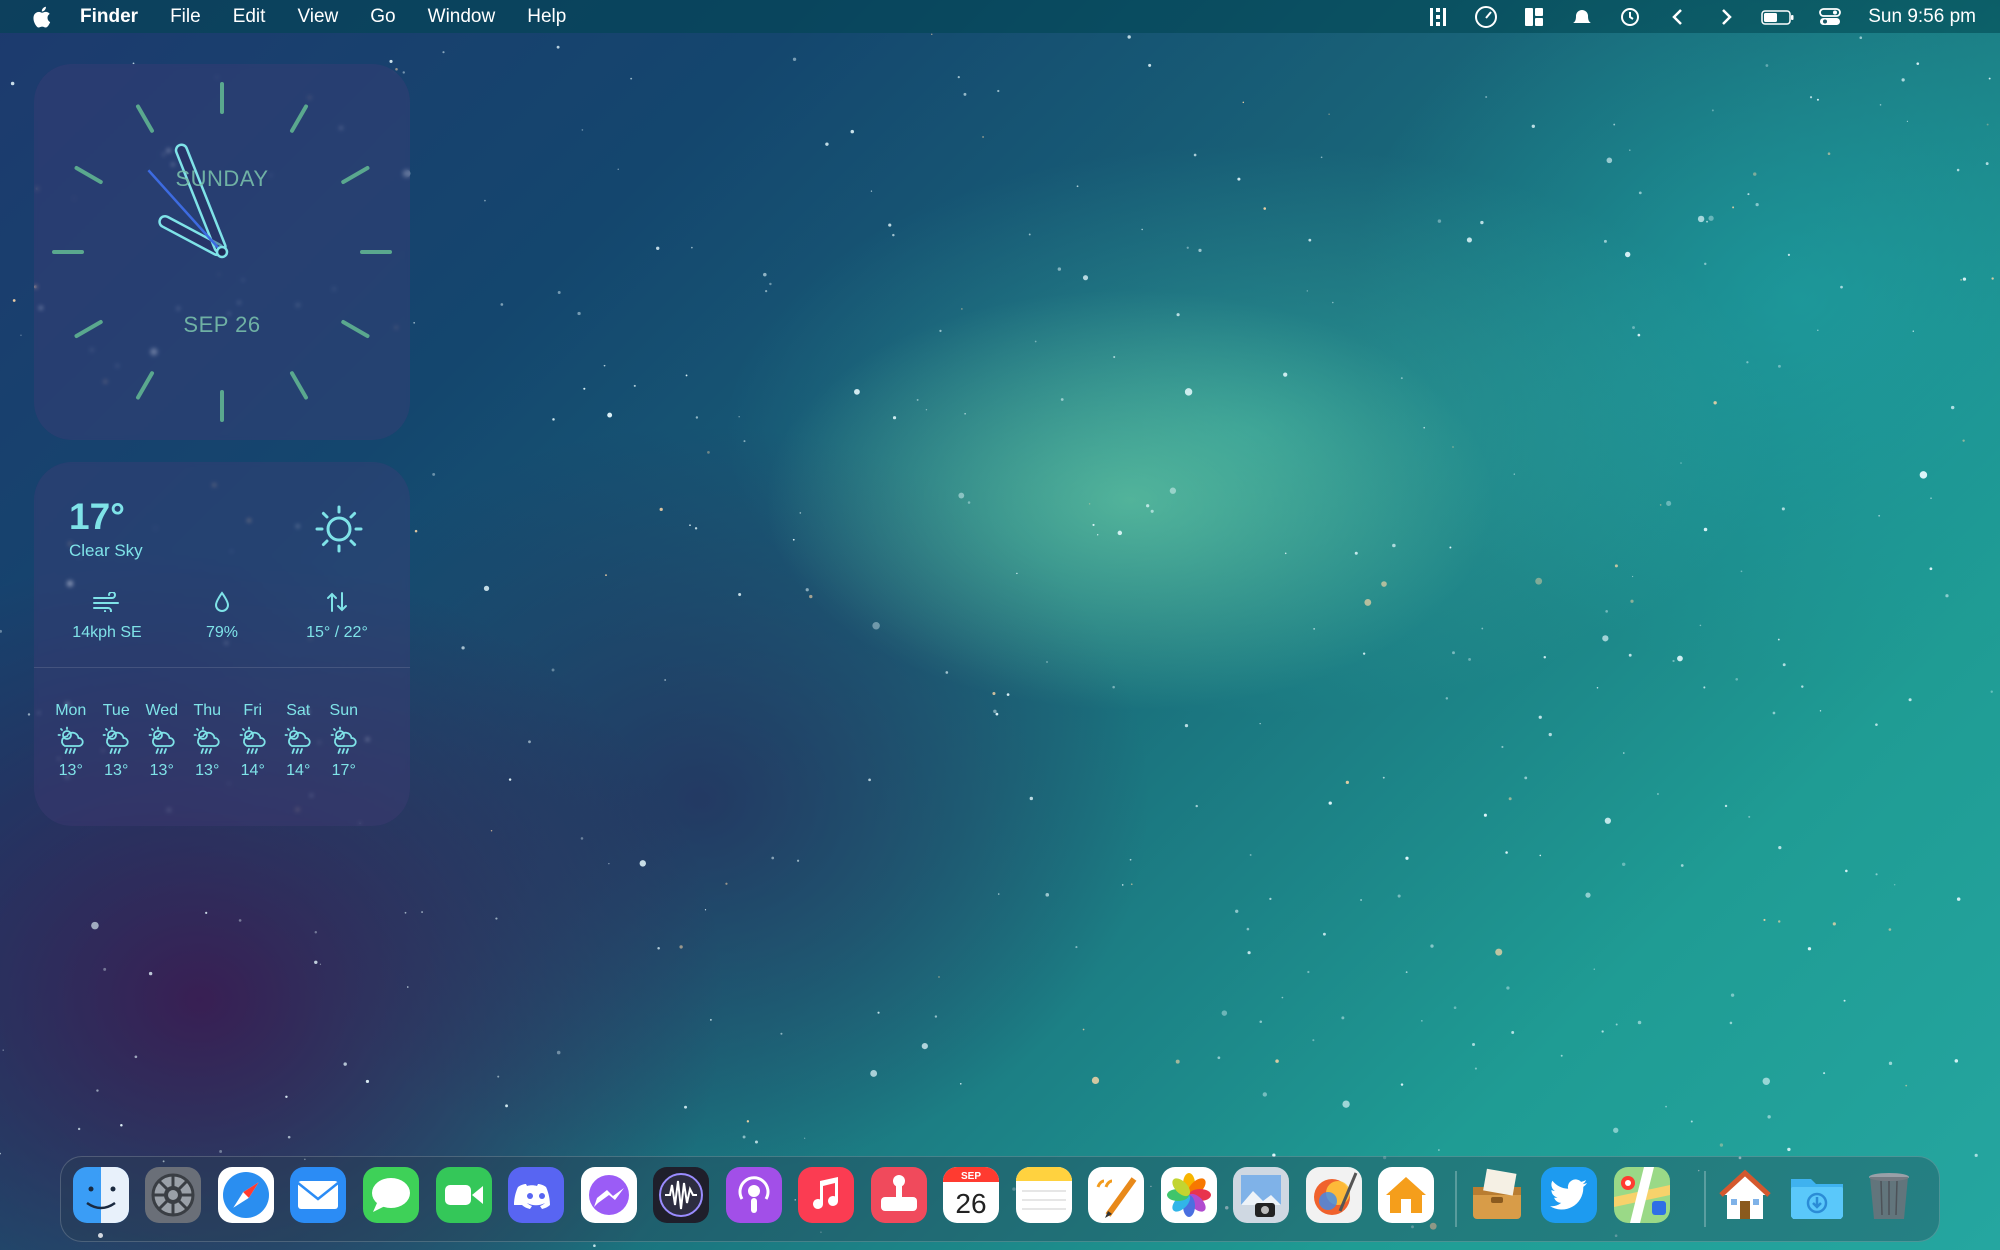 This screenshot has height=1250, width=2000. I want to click on forecast-day-label: Mon, so click(71, 710).